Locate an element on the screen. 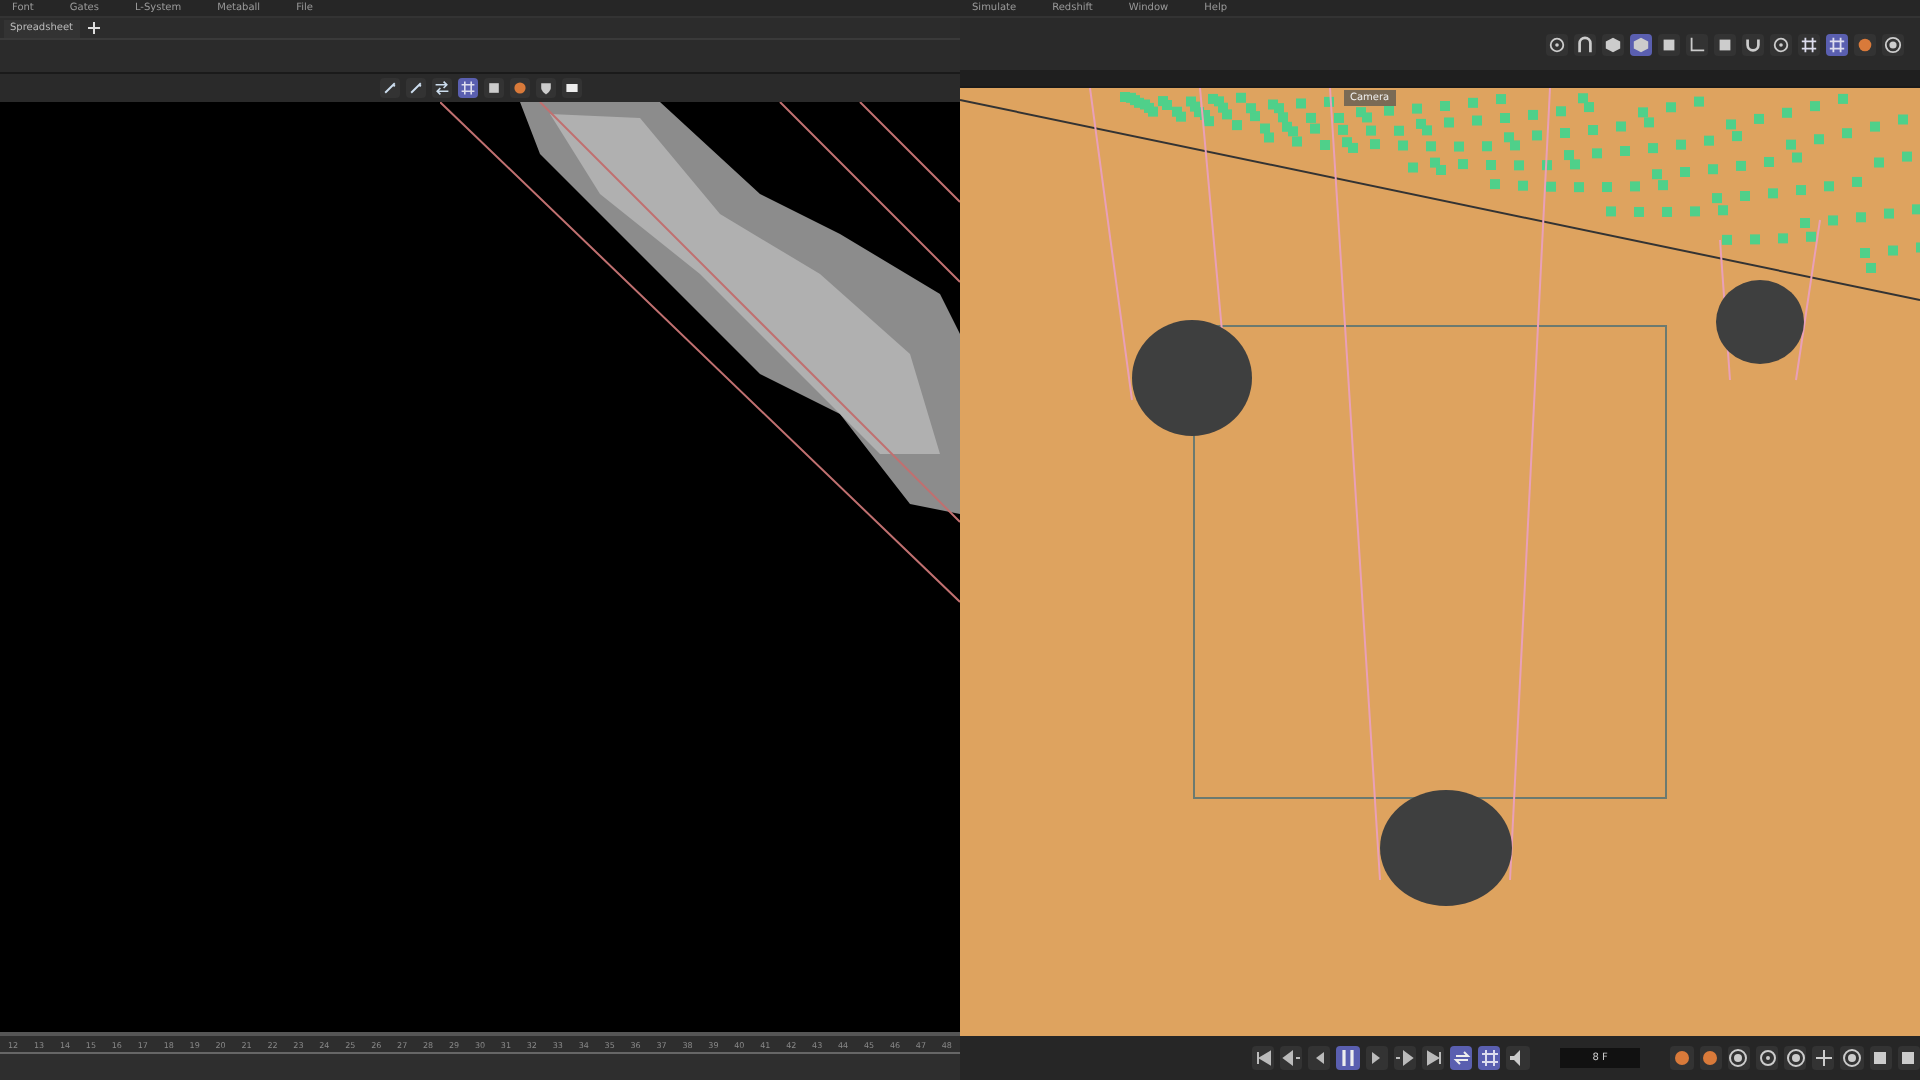 The height and width of the screenshot is (1080, 1920). skip-end-icon is located at coordinates (1433, 1058).